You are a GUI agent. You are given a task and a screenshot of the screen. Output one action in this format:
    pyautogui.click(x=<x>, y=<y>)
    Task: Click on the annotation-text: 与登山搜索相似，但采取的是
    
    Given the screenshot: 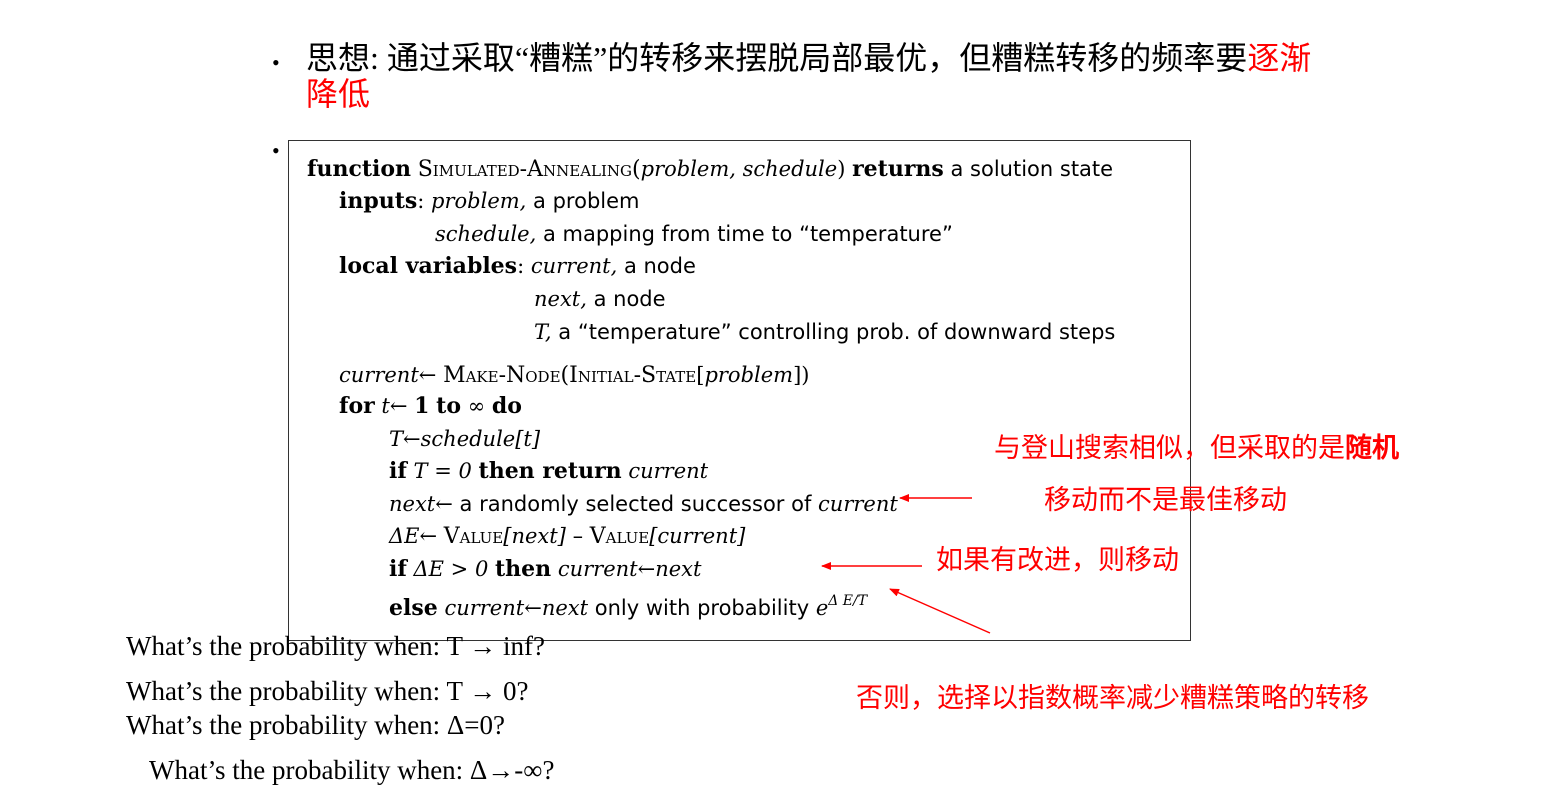 What is the action you would take?
    pyautogui.click(x=1169, y=448)
    